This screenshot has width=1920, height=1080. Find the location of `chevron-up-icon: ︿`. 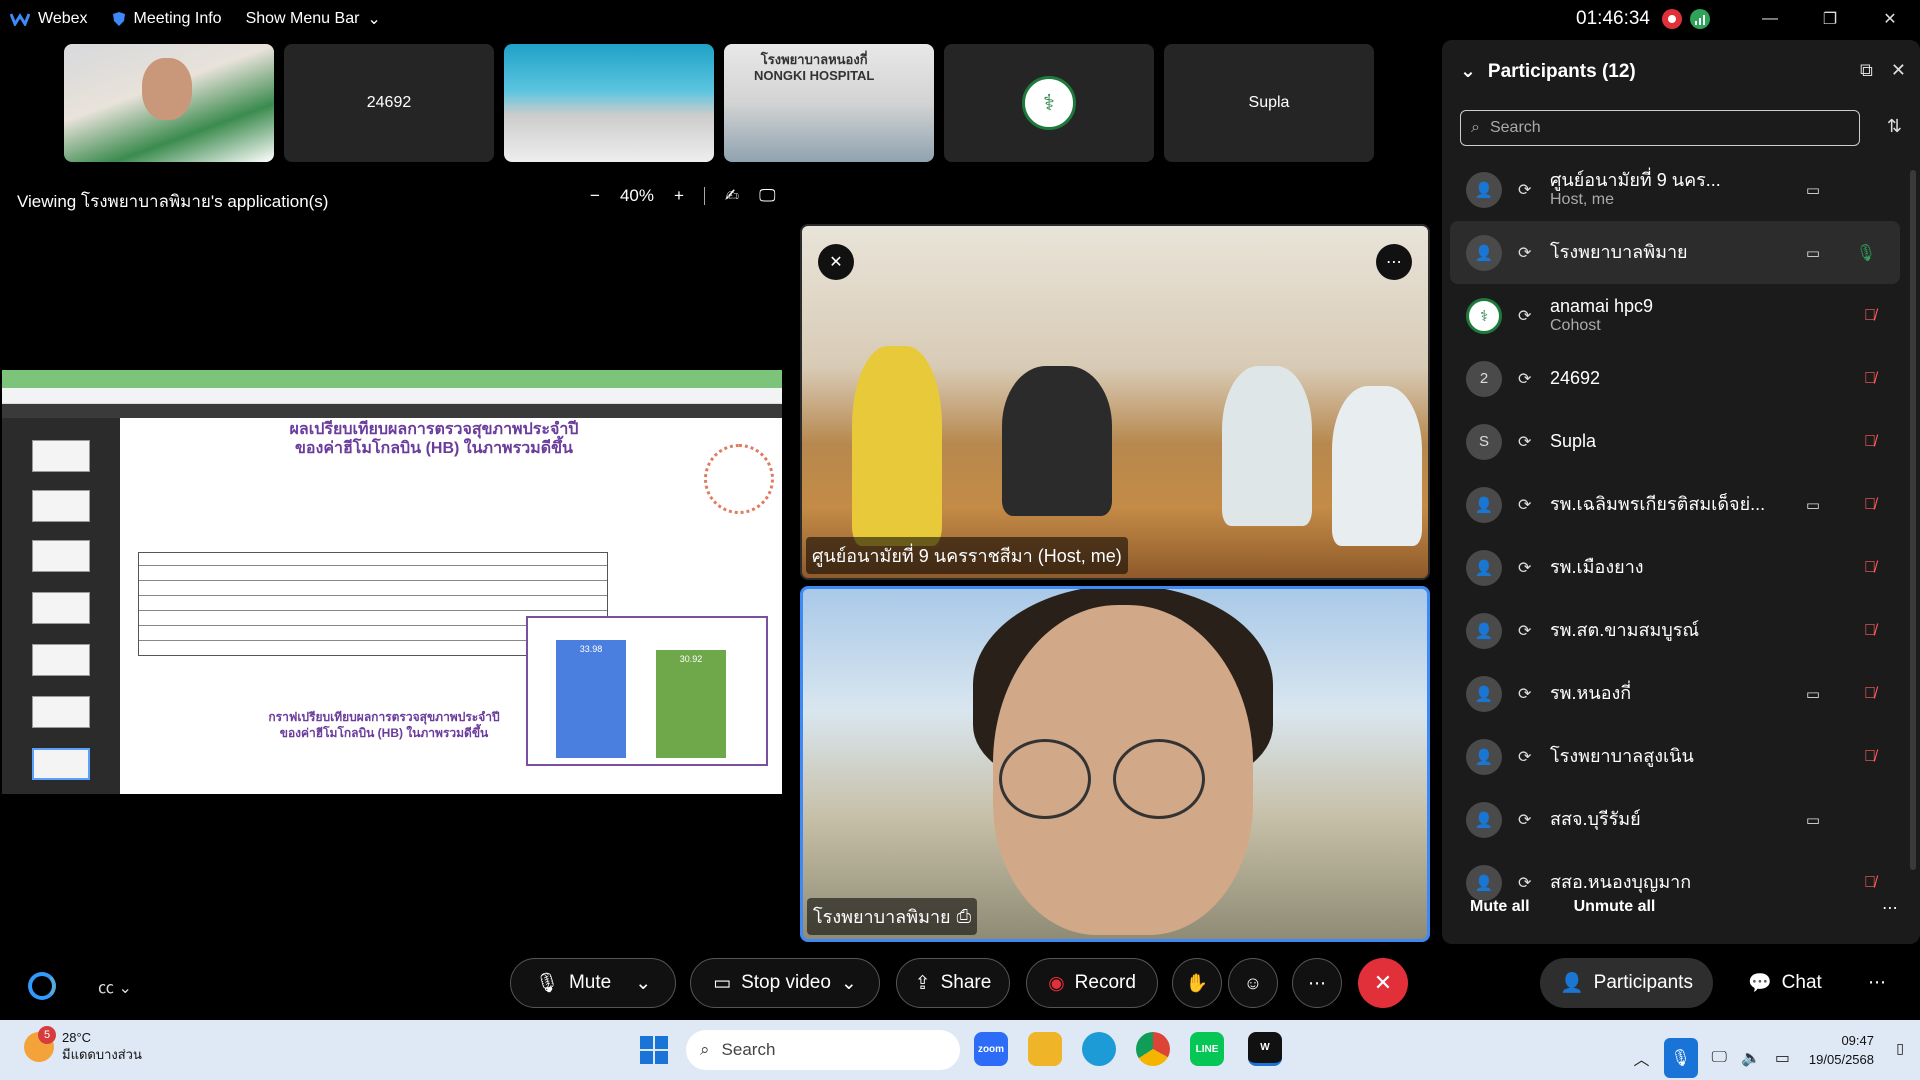

chevron-up-icon: ︿ is located at coordinates (1642, 1058).